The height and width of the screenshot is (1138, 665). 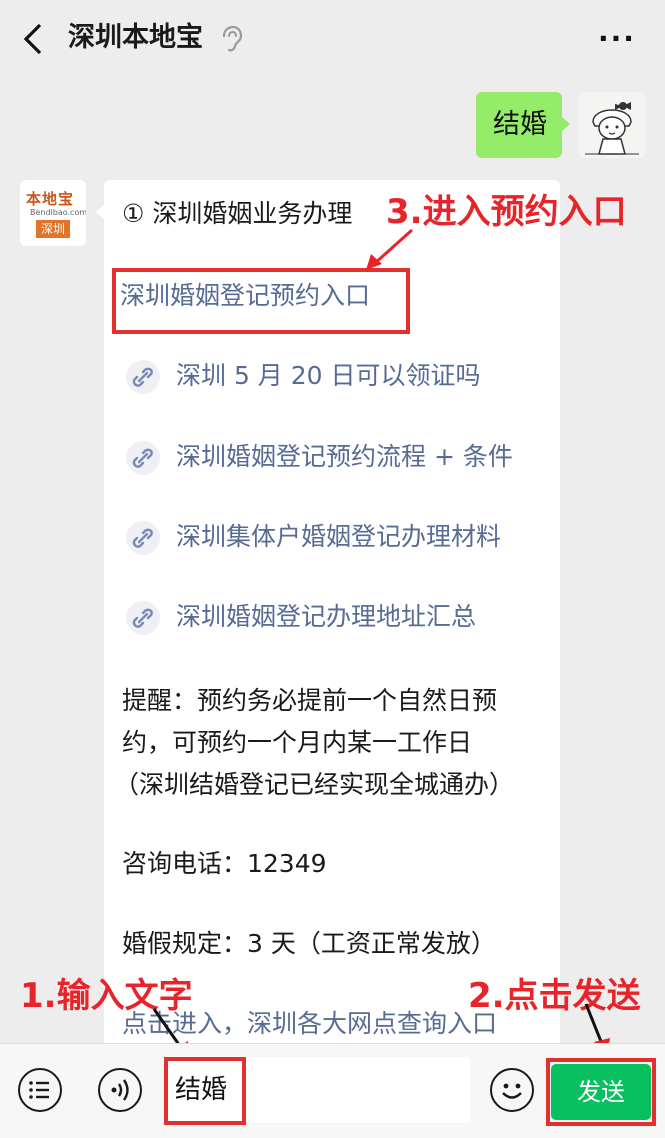 I want to click on bot-logo-name: 本地宝, so click(x=50, y=199).